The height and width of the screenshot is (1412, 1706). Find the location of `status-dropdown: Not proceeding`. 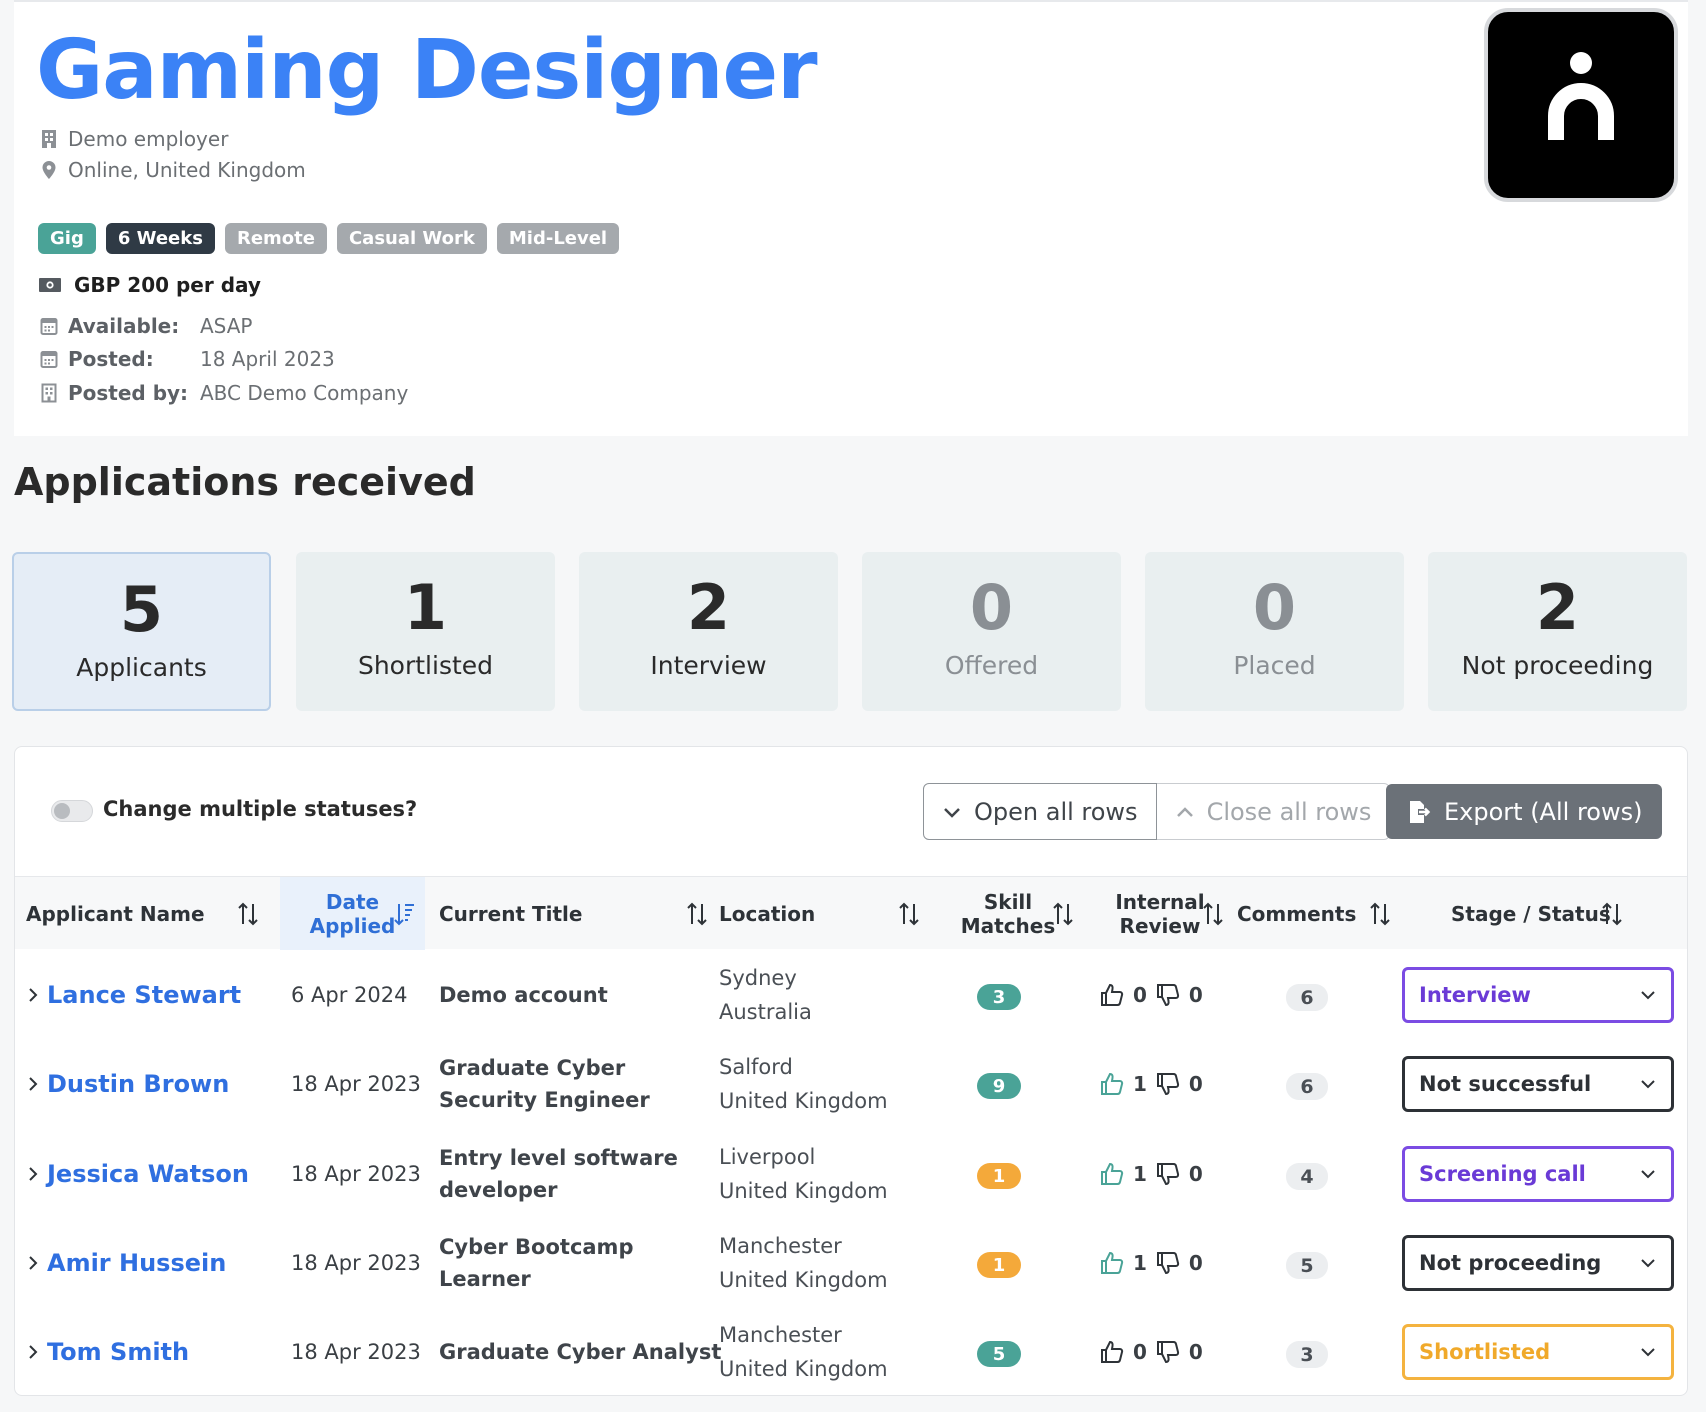

status-dropdown: Not proceeding is located at coordinates (1538, 1263).